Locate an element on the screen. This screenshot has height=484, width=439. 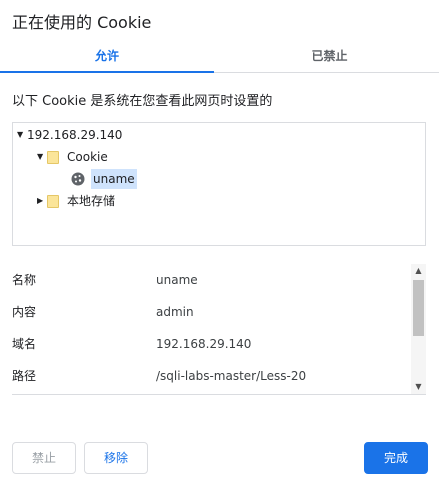
tab-bar: 允许 已禁止 is located at coordinates (219, 56).